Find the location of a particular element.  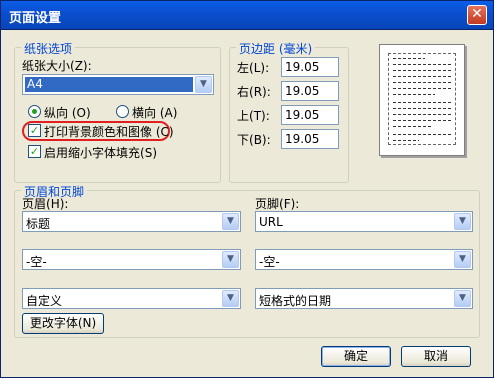

header-select-2-value: -空- is located at coordinates (36, 262).